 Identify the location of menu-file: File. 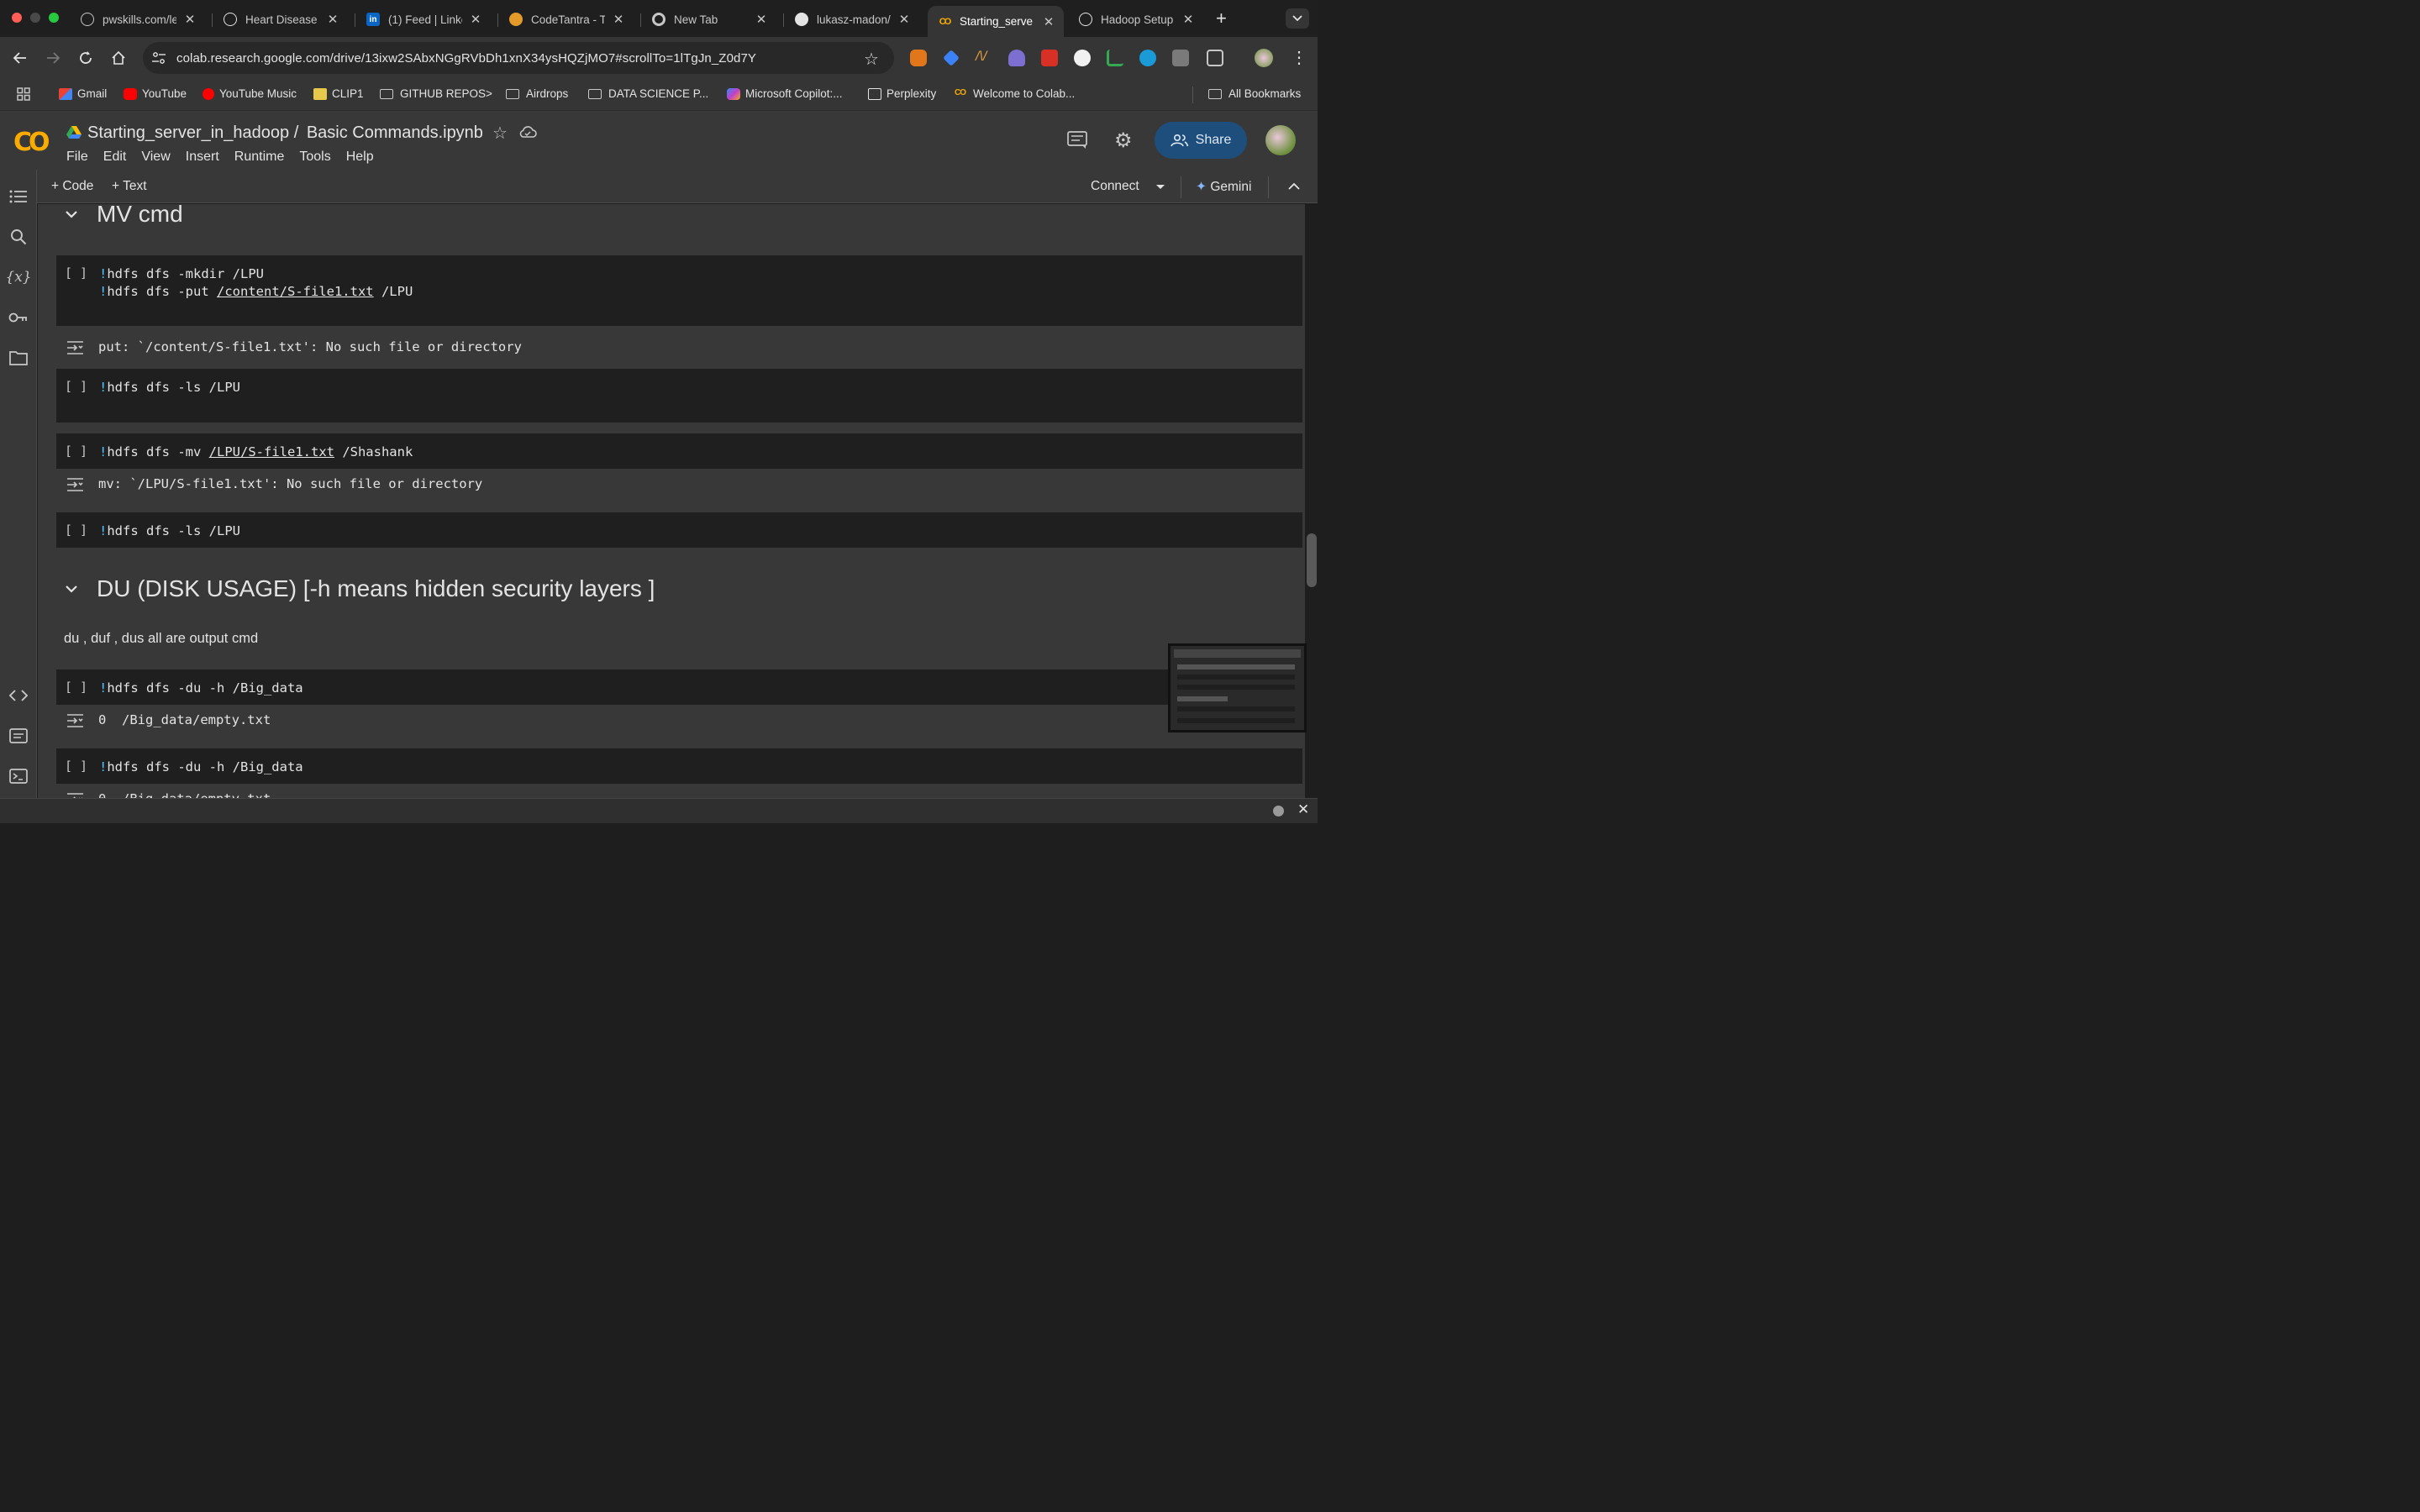
(77, 157).